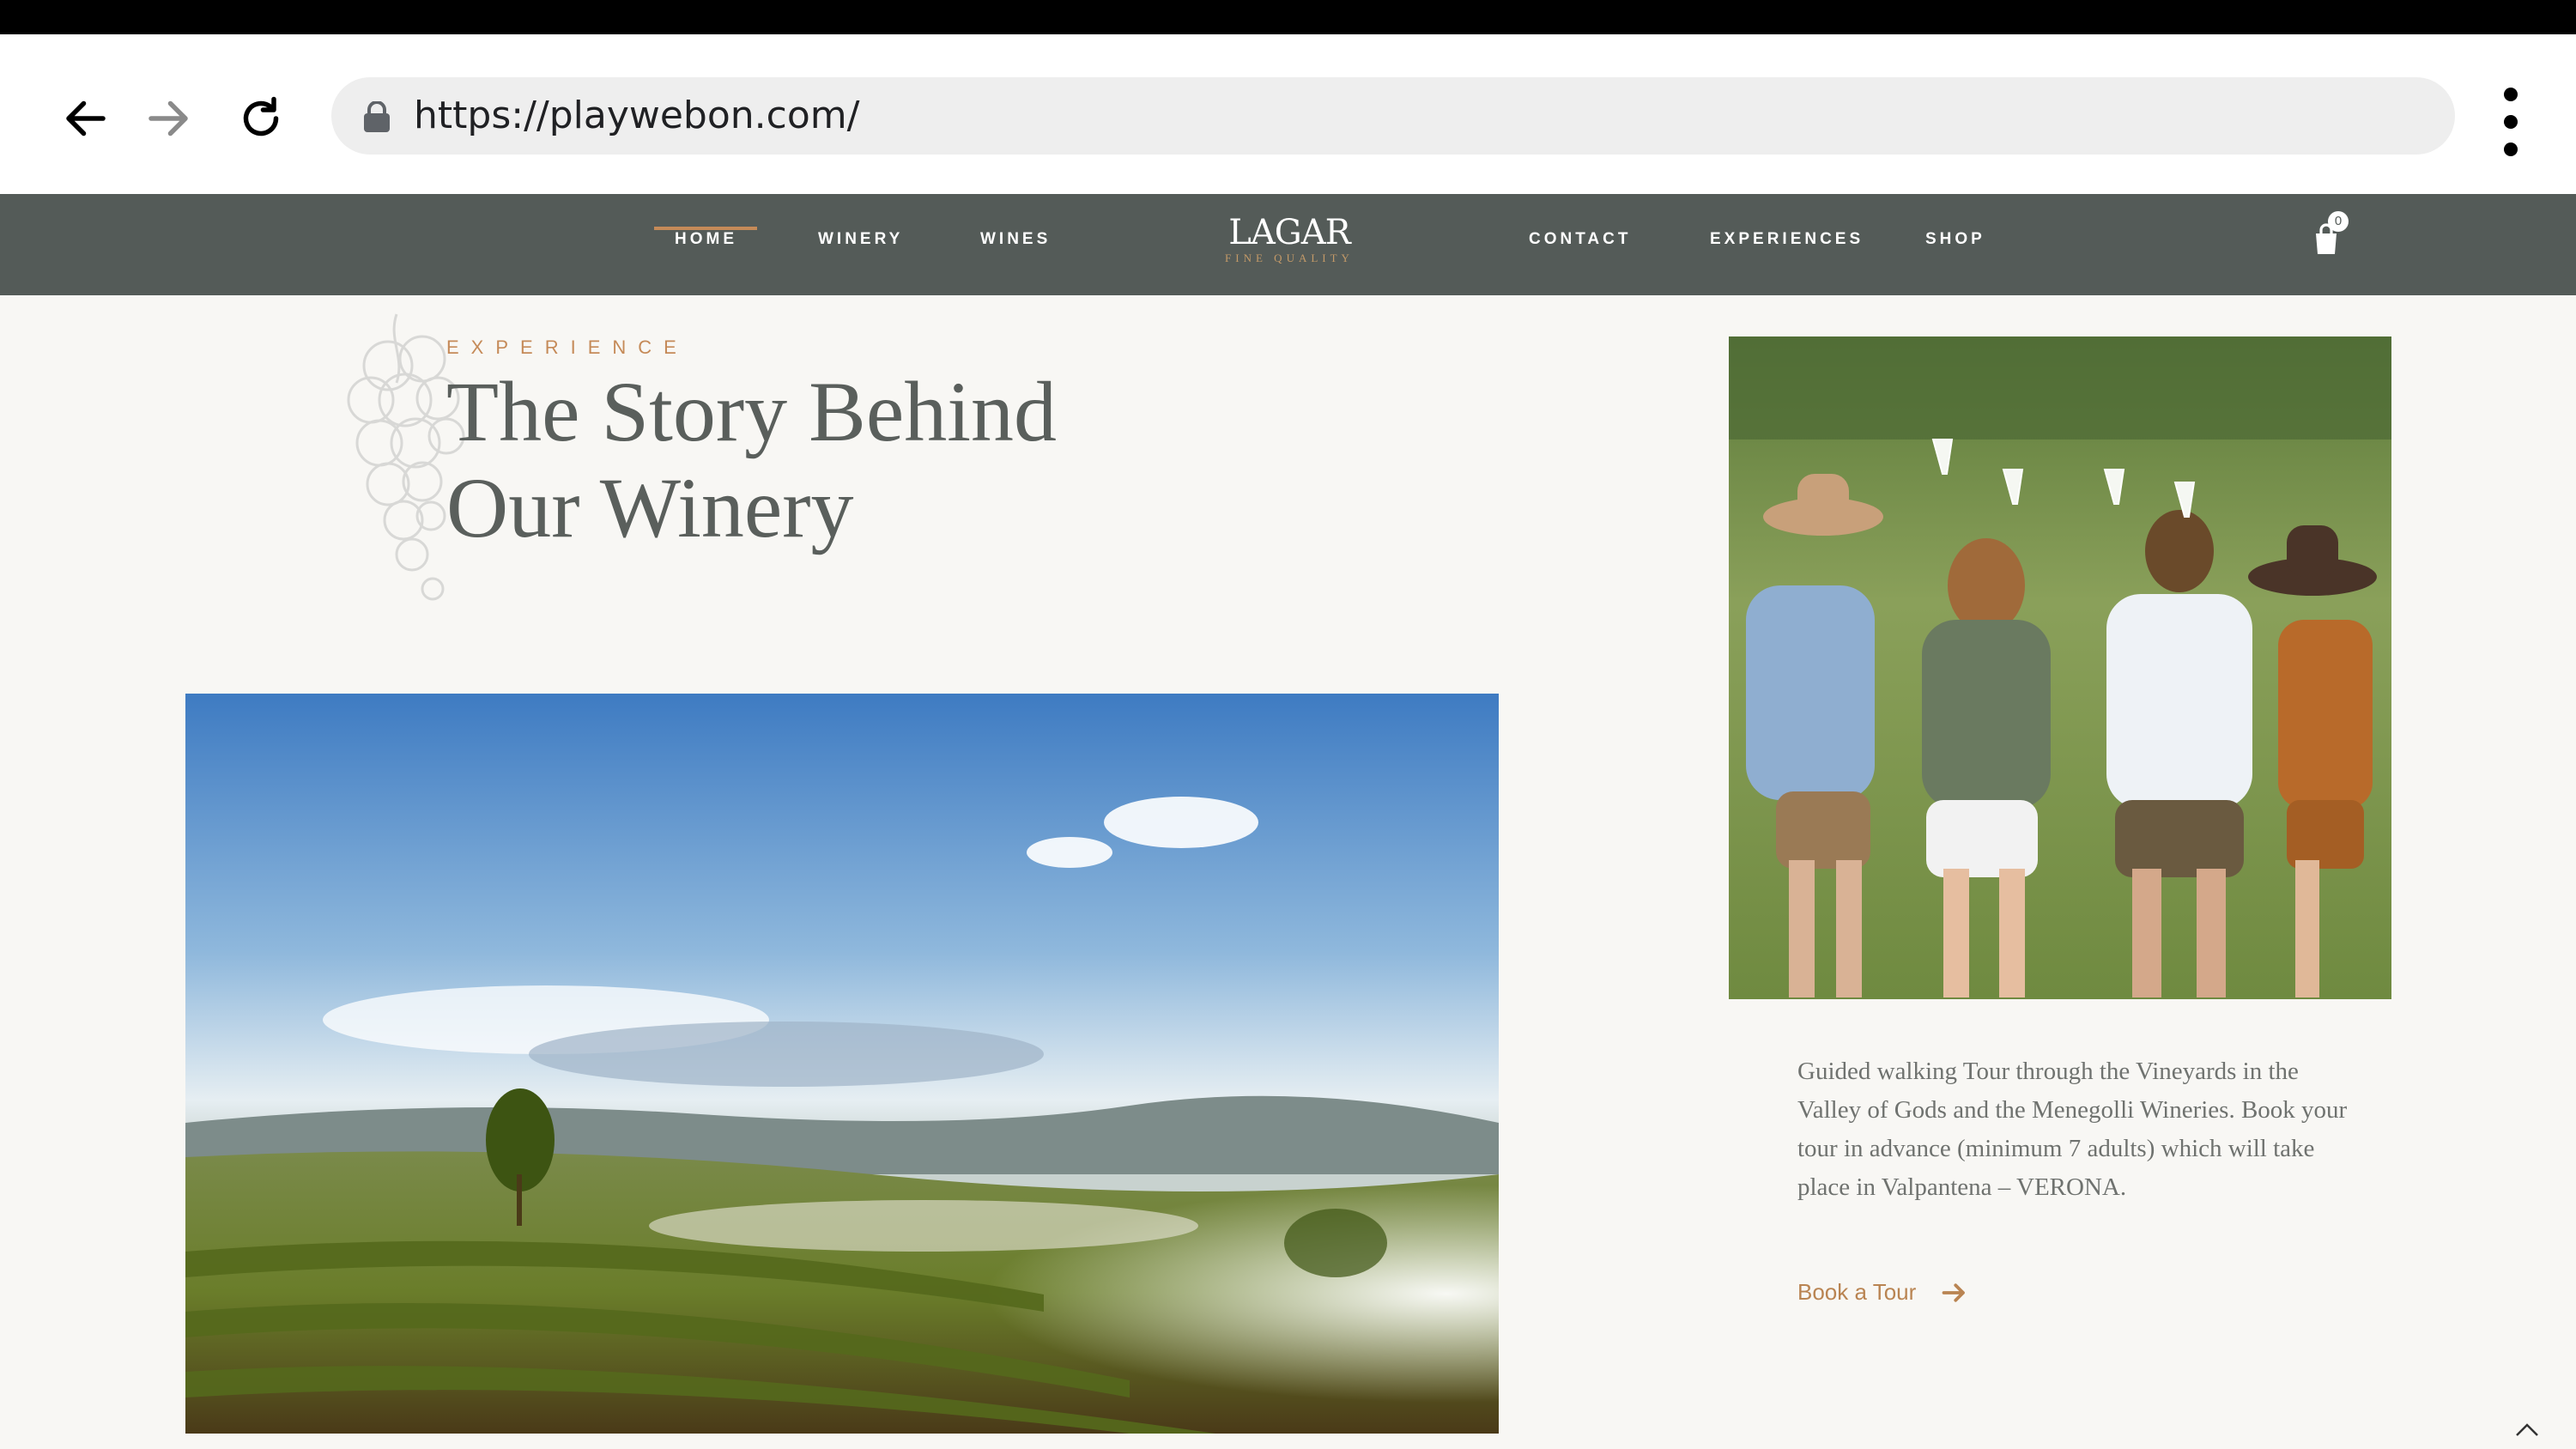 The width and height of the screenshot is (2576, 1449). I want to click on back-arrow-icon, so click(86, 118).